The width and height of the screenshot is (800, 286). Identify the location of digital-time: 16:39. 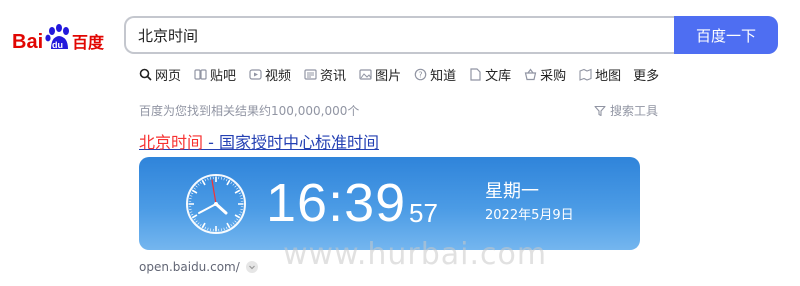
(336, 203).